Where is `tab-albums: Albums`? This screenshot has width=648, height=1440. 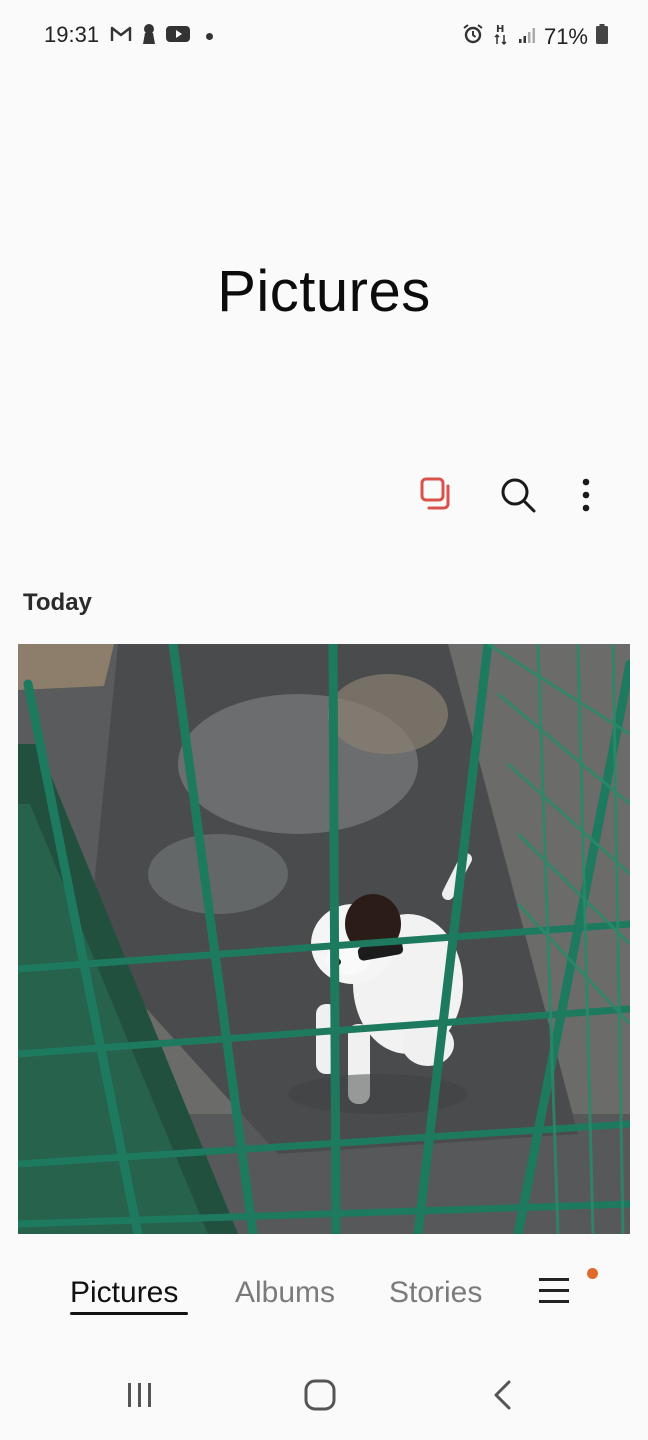 tab-albums: Albums is located at coordinates (285, 1293).